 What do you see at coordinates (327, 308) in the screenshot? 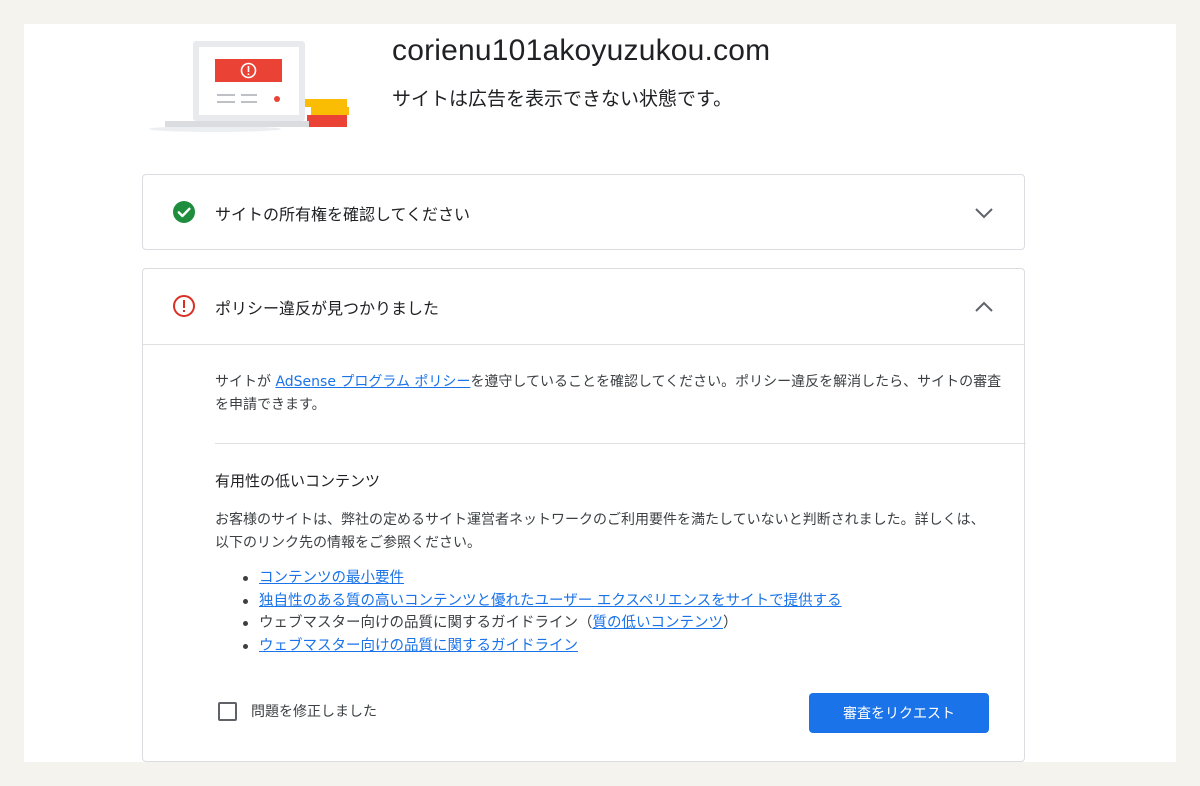
I see `policy-violation-title: ポリシー違反が見つかりました` at bounding box center [327, 308].